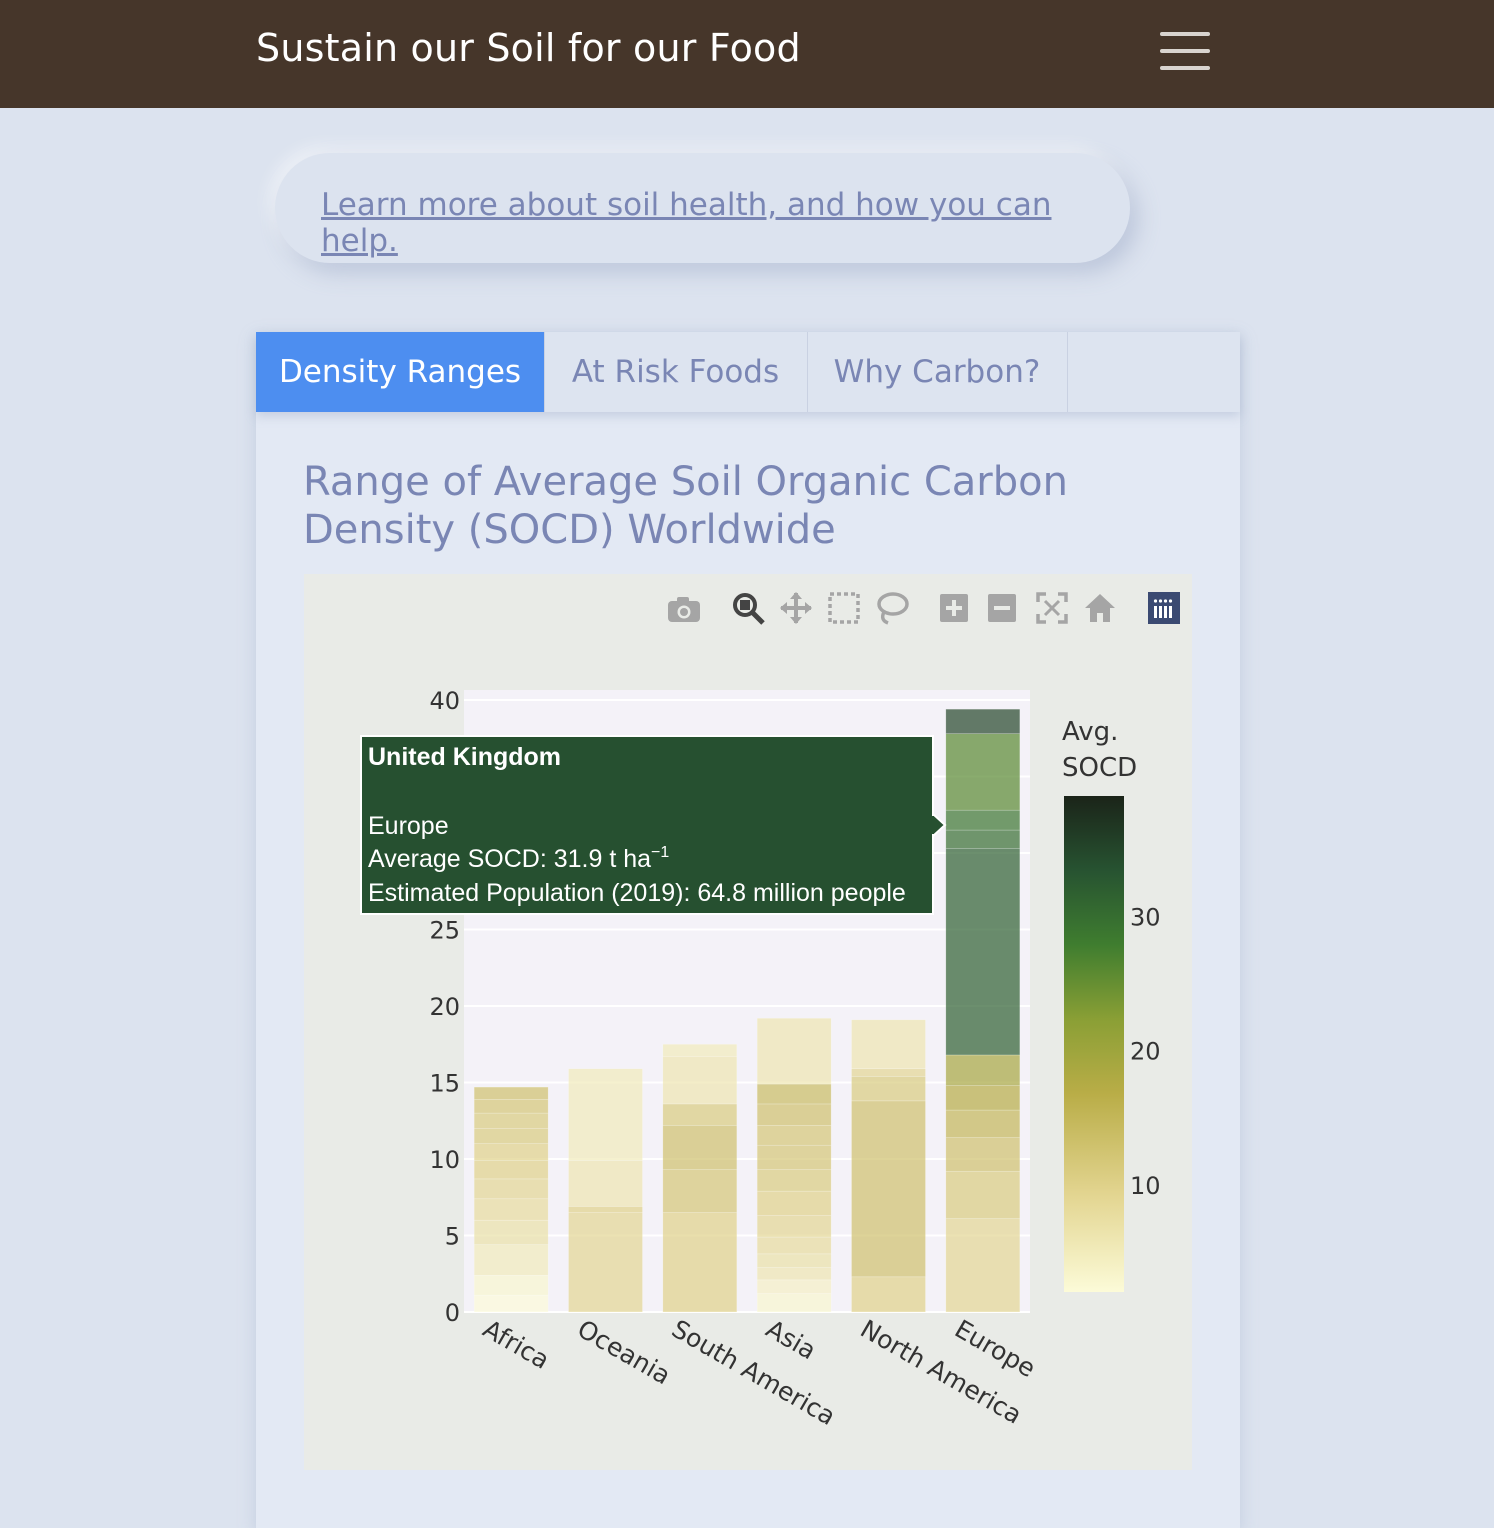  I want to click on modebar, so click(924, 608).